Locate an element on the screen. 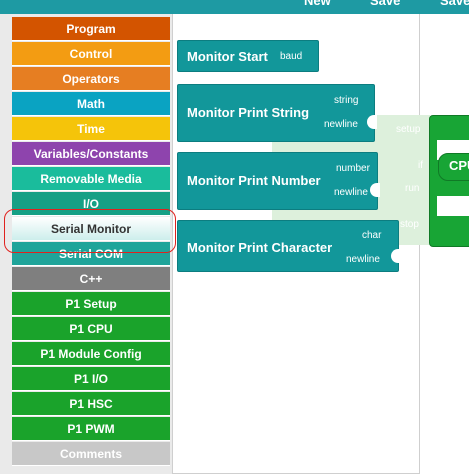 Image resolution: width=469 pixels, height=474 pixels. category-operators: Operators is located at coordinates (91, 79).